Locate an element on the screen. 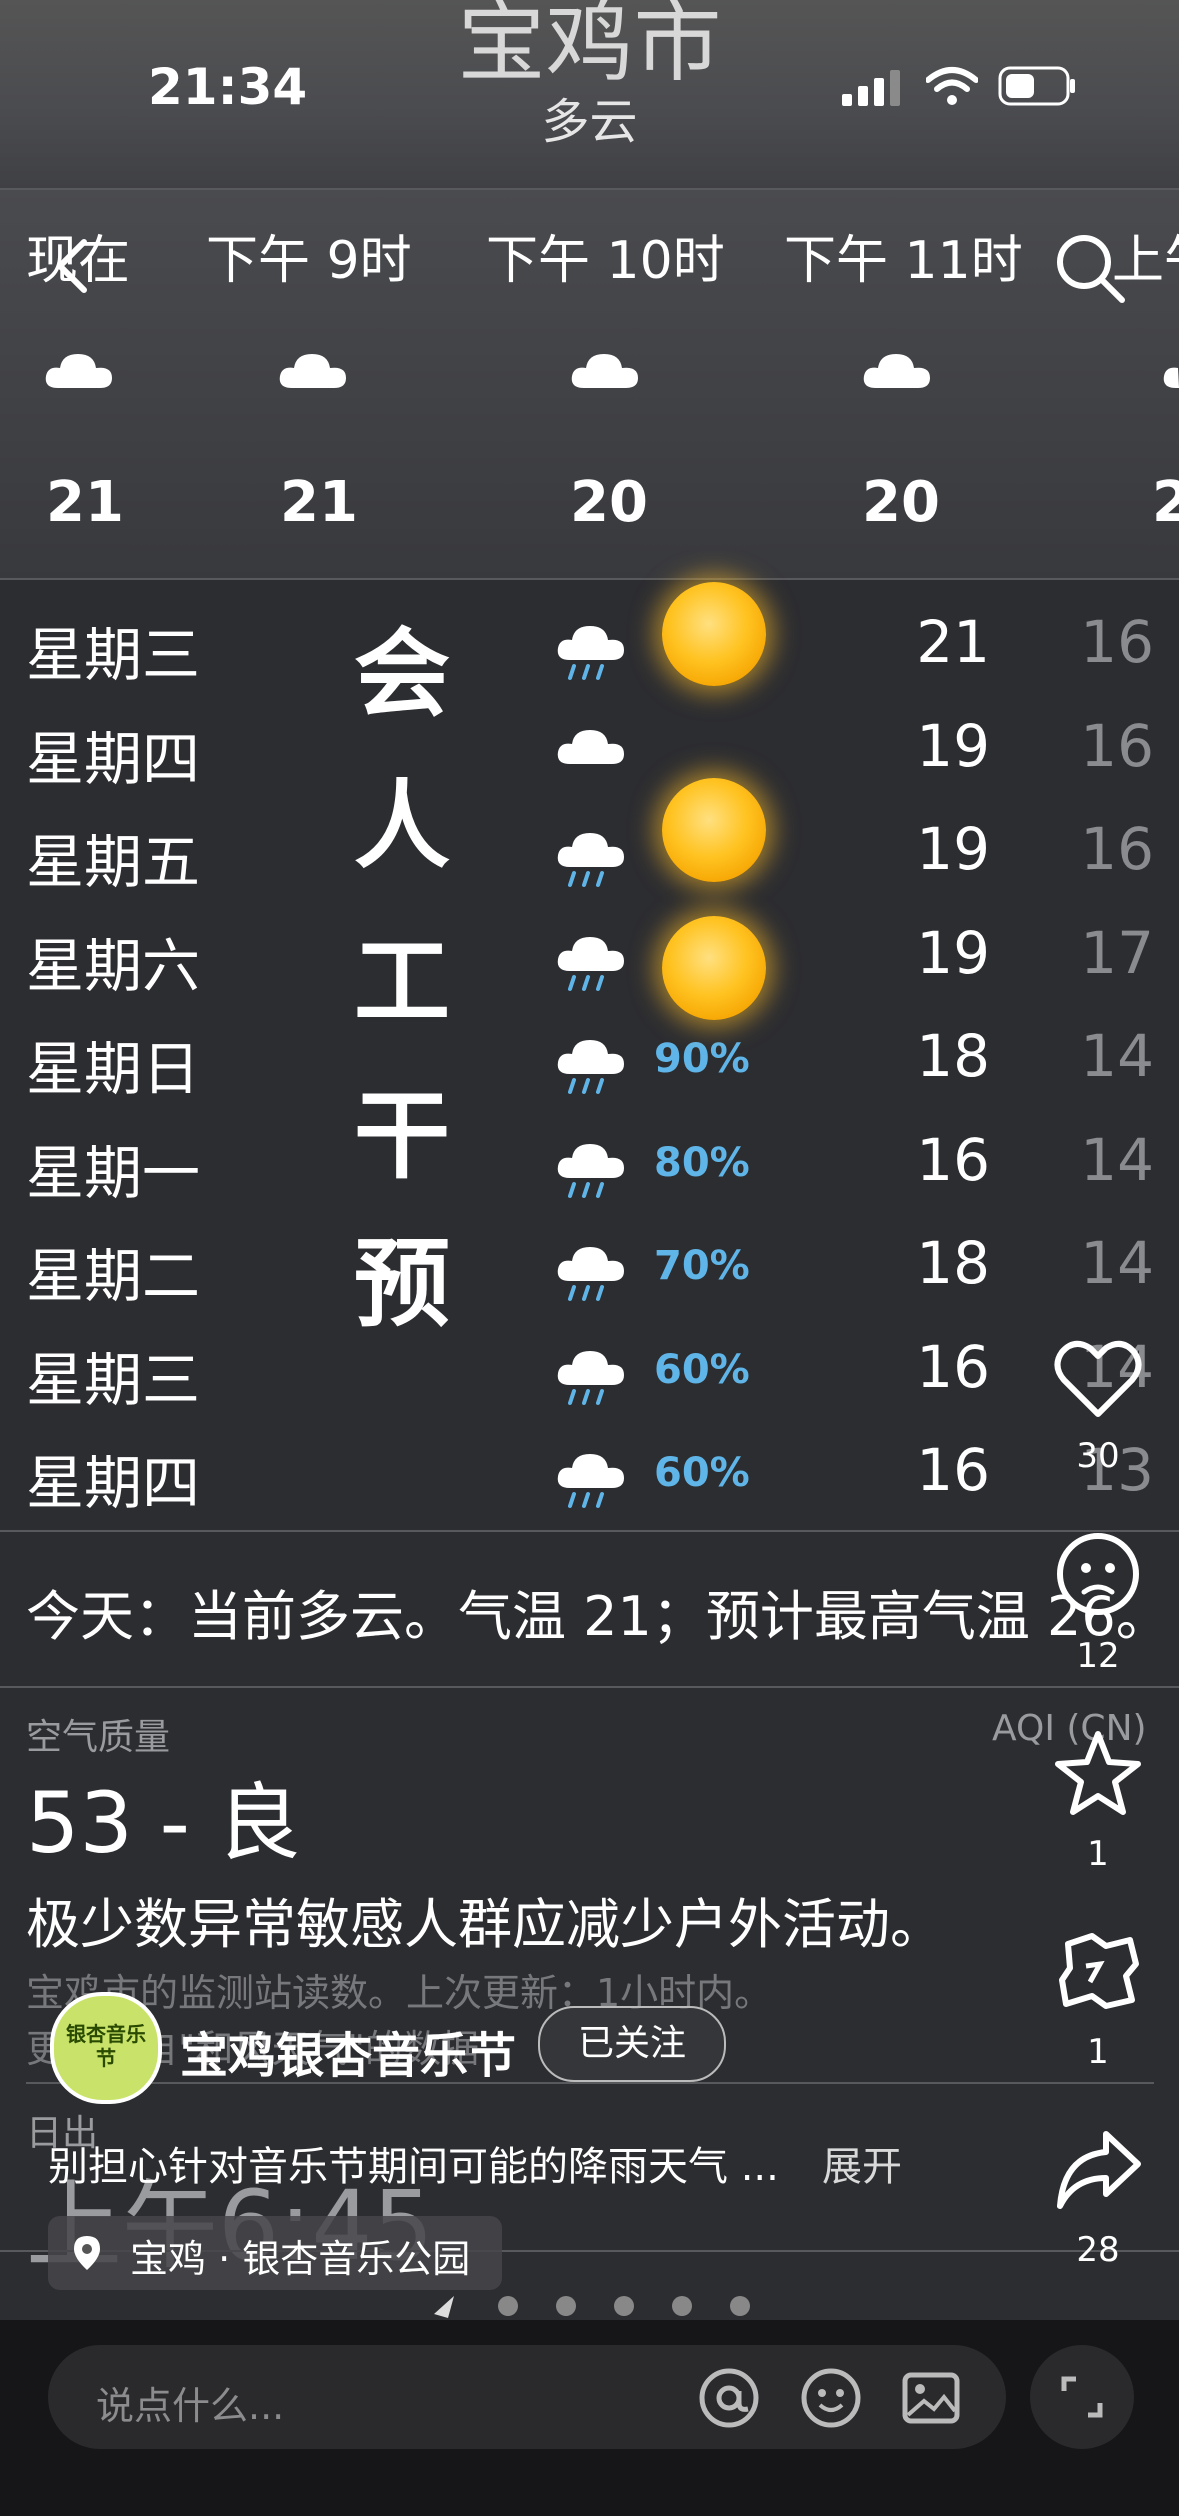 This screenshot has height=2516, width=1179. precip-chance: 80% is located at coordinates (702, 1162).